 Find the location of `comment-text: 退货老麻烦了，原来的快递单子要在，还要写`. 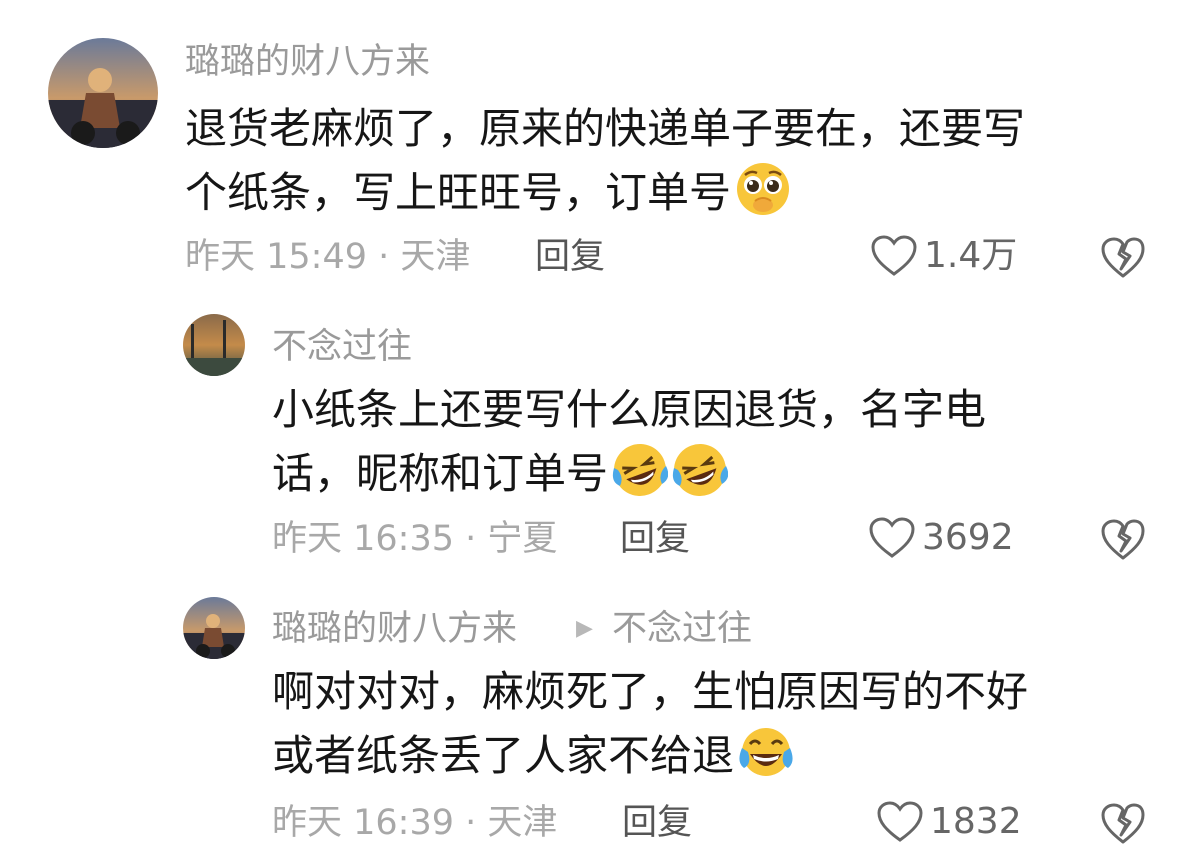

comment-text: 退货老麻烦了，原来的快递单子要在，还要写 is located at coordinates (605, 129).